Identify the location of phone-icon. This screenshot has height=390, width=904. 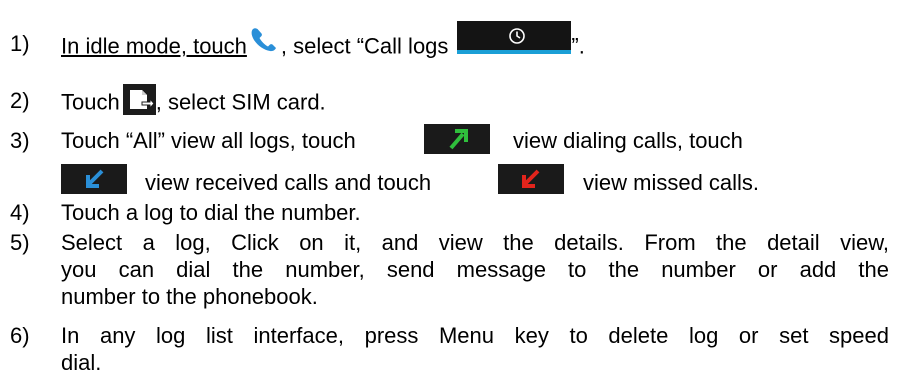
(264, 40).